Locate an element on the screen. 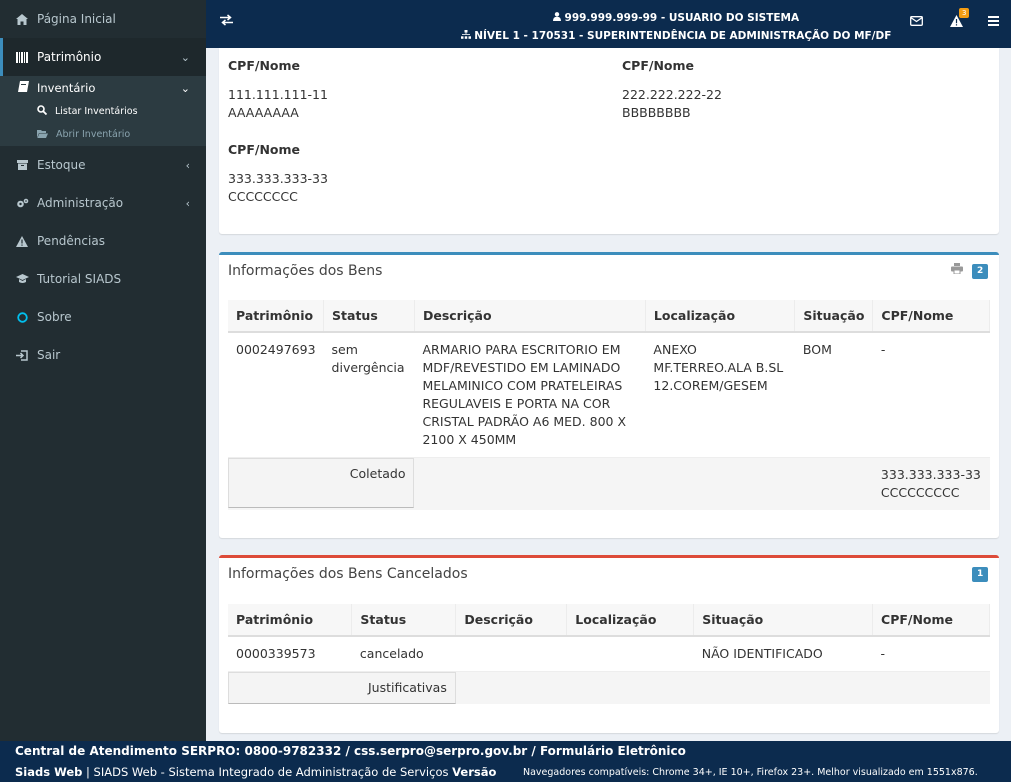 Image resolution: width=1011 pixels, height=782 pixels. nav-sobre: Sobre is located at coordinates (103, 317).